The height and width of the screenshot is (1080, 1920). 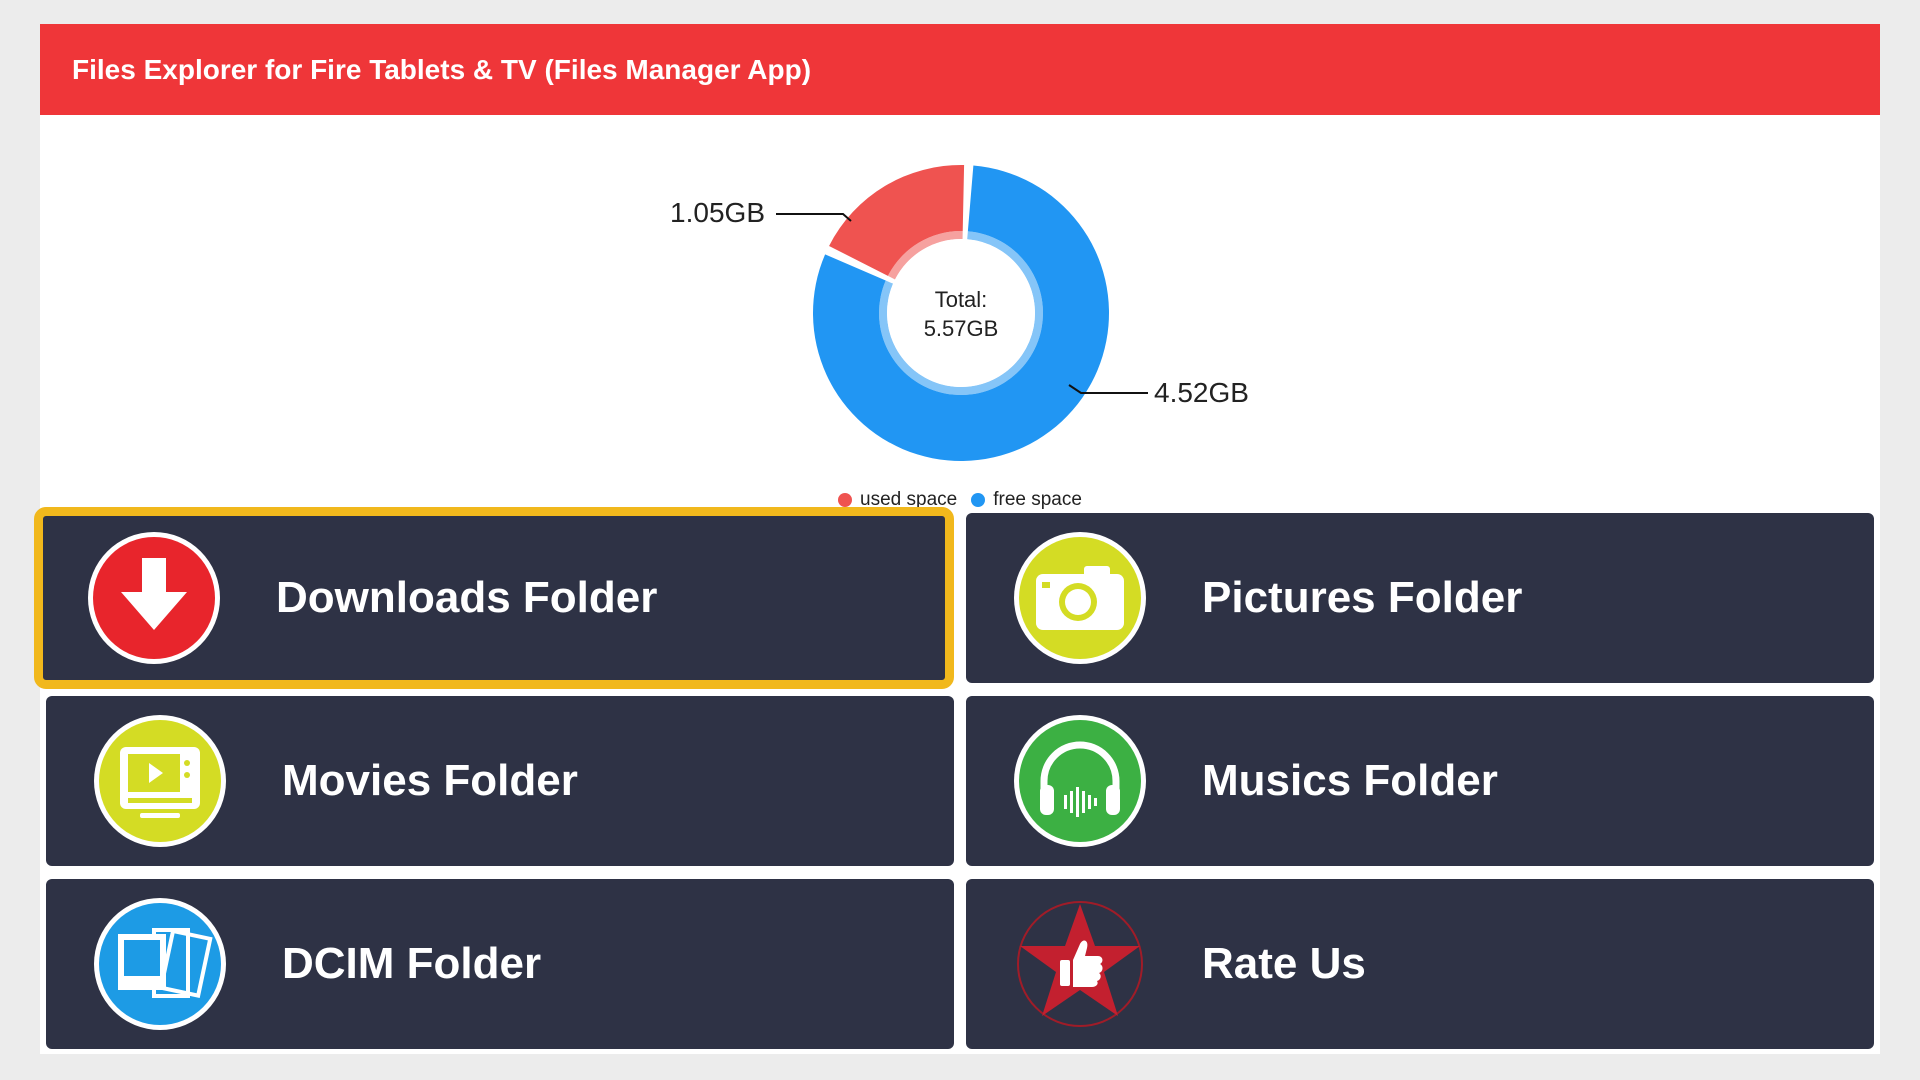 I want to click on movies-folder-tile: Movies Folder, so click(x=500, y=781).